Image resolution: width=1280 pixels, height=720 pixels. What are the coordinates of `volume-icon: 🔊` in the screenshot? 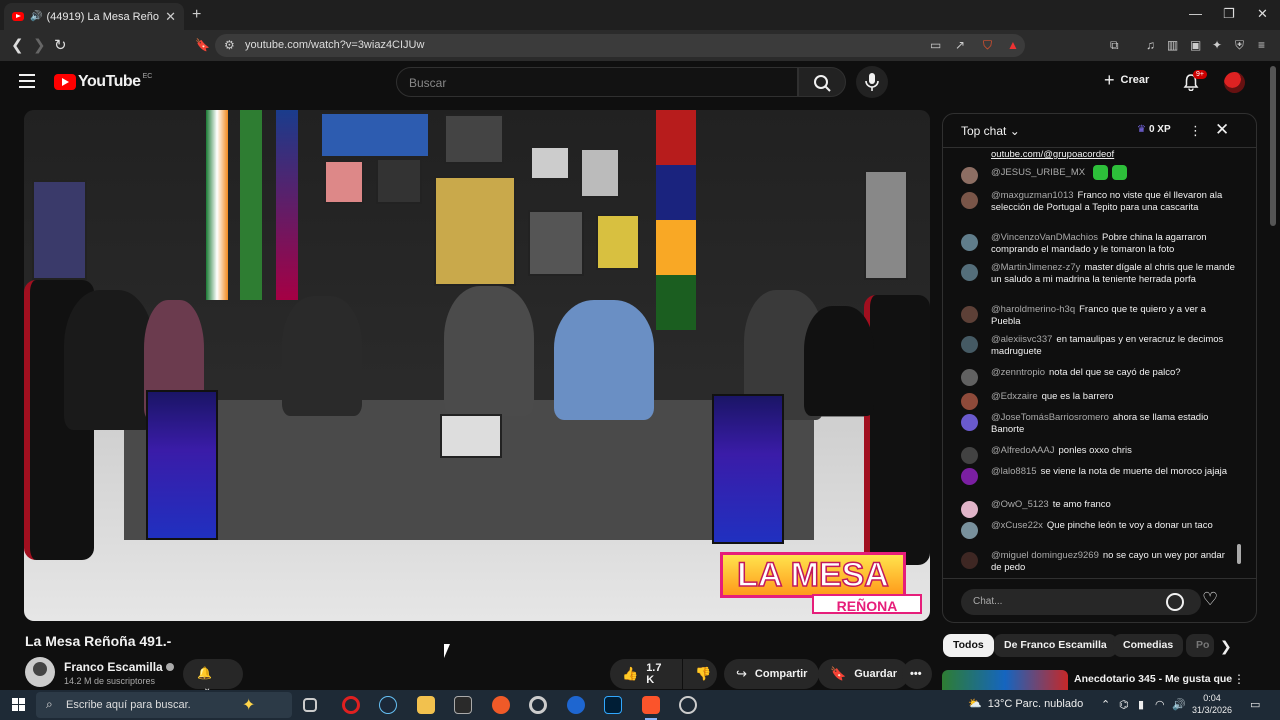 It's located at (1179, 704).